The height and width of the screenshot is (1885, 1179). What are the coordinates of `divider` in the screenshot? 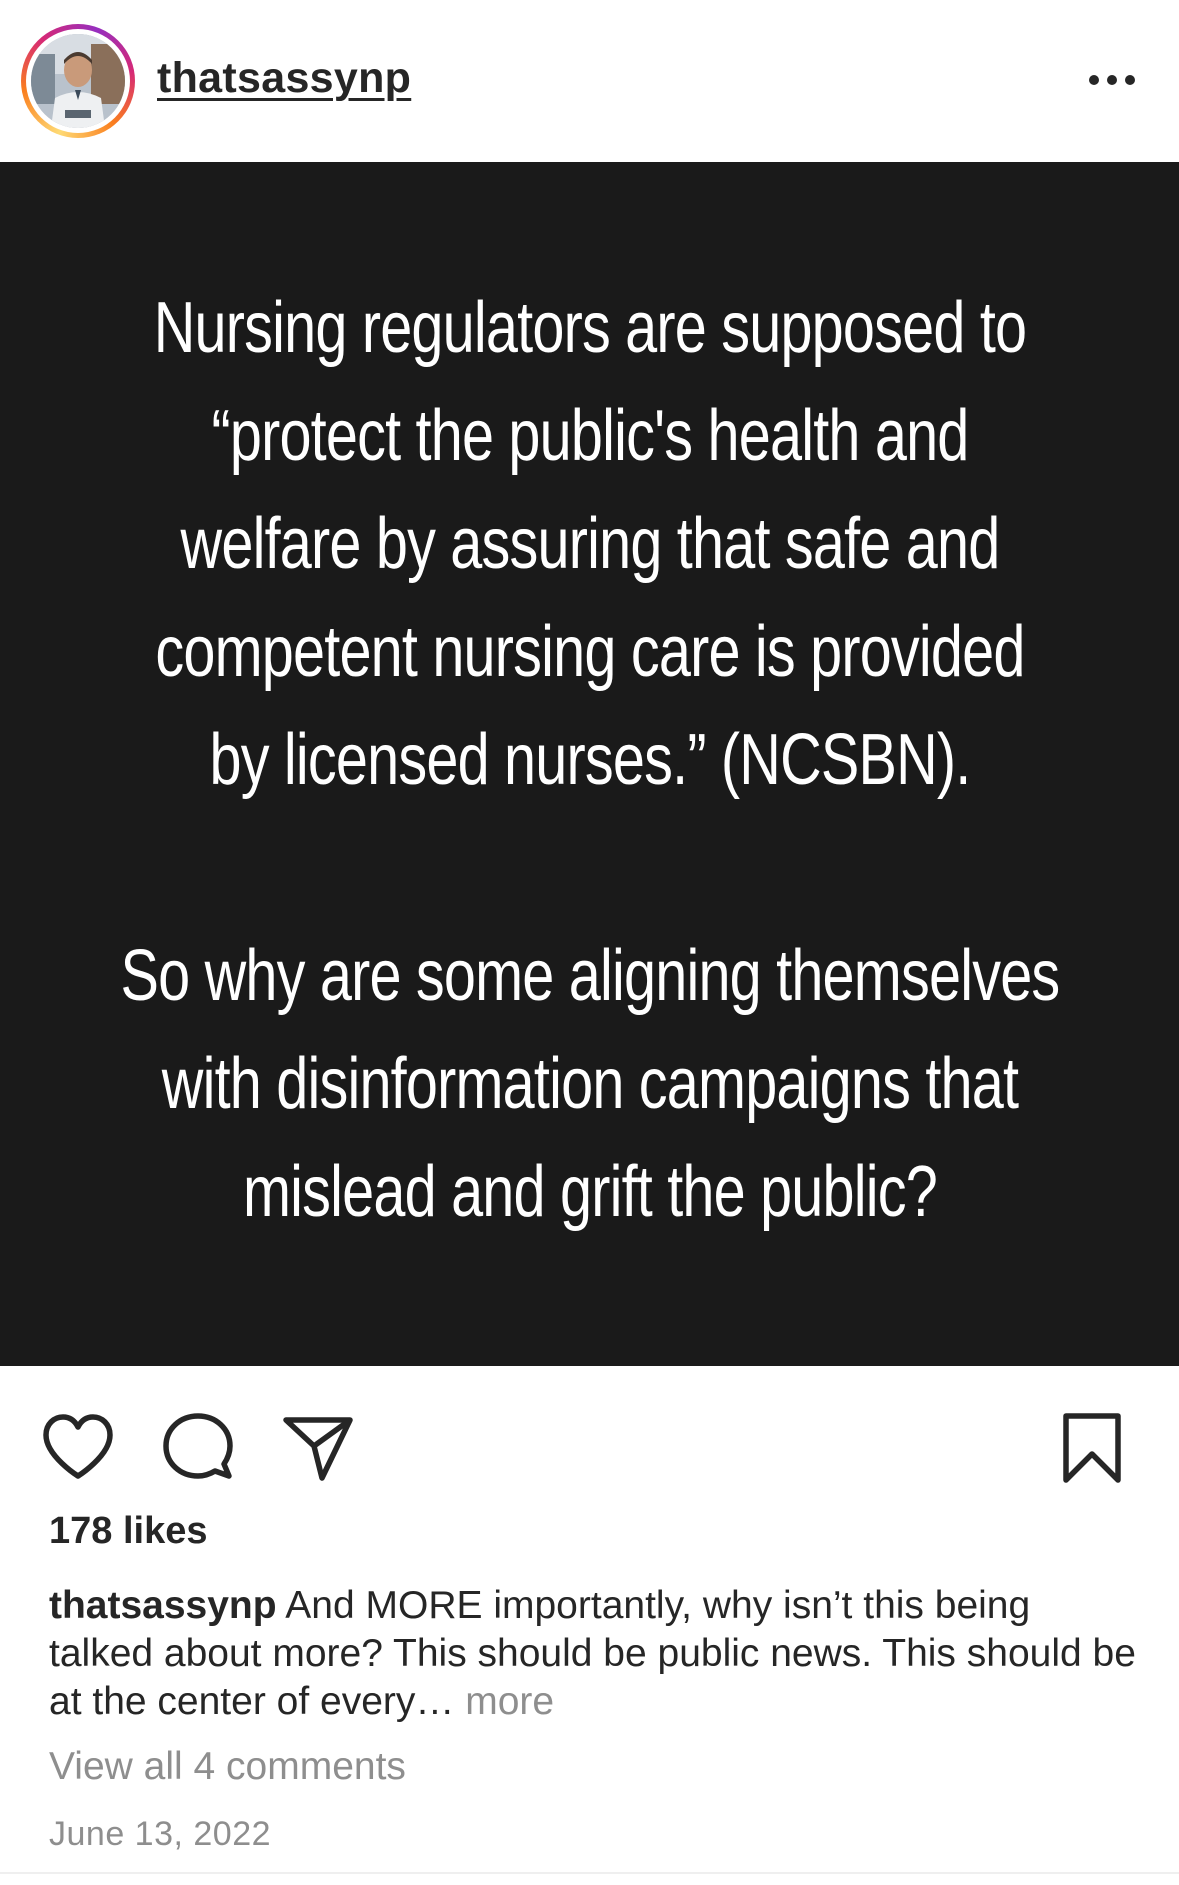 It's located at (589, 1873).